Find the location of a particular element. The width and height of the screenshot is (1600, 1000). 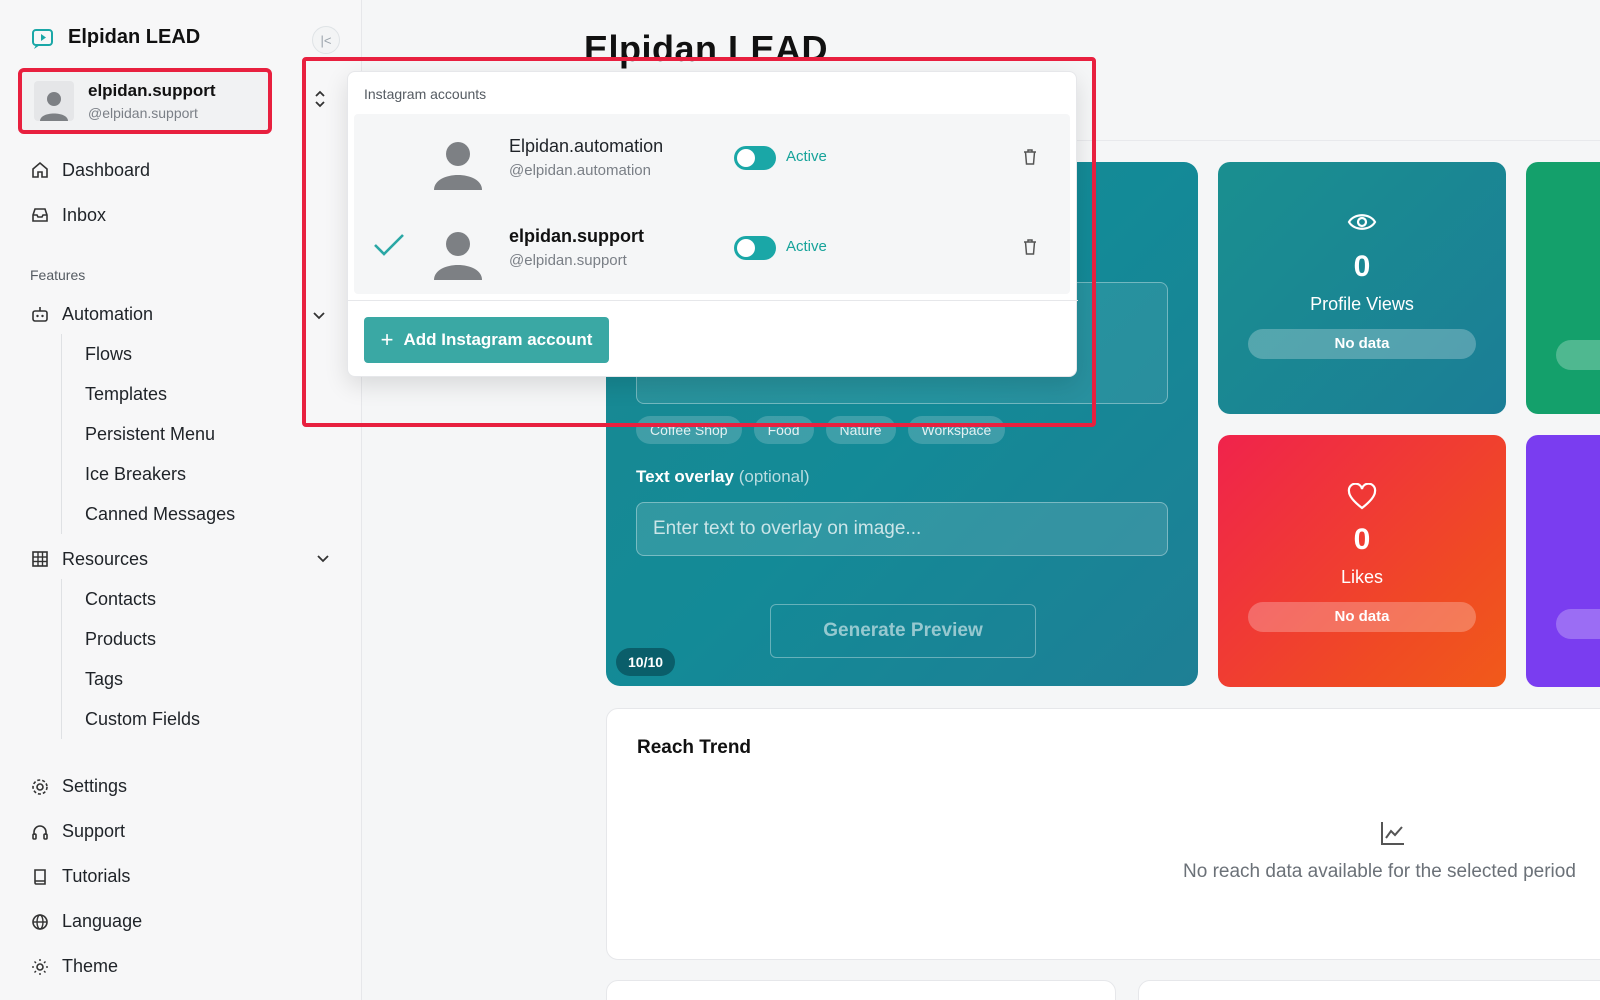

headphones-icon is located at coordinates (40, 832).